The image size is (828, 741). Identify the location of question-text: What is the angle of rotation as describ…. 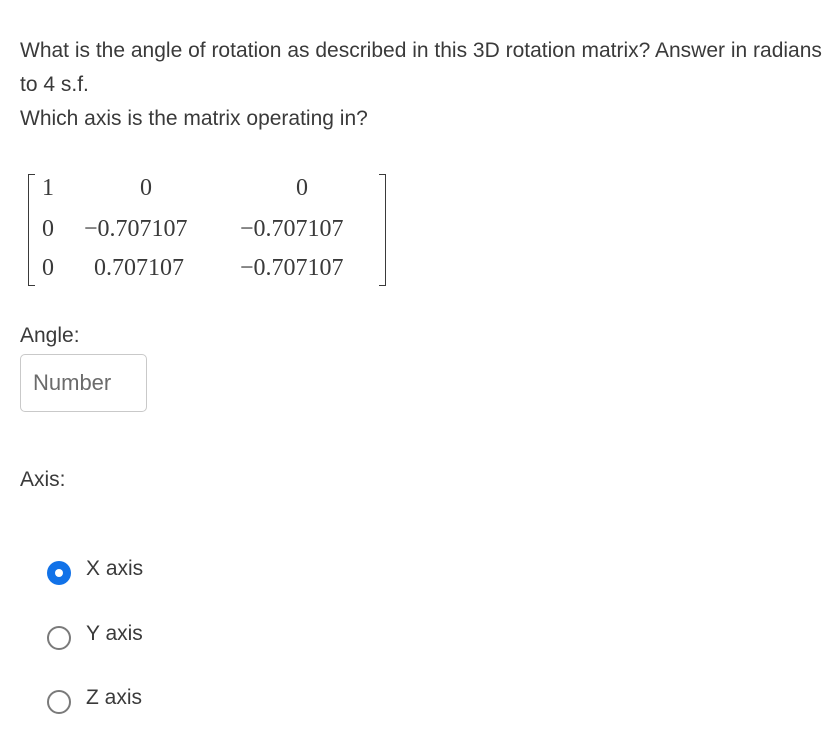
(422, 85).